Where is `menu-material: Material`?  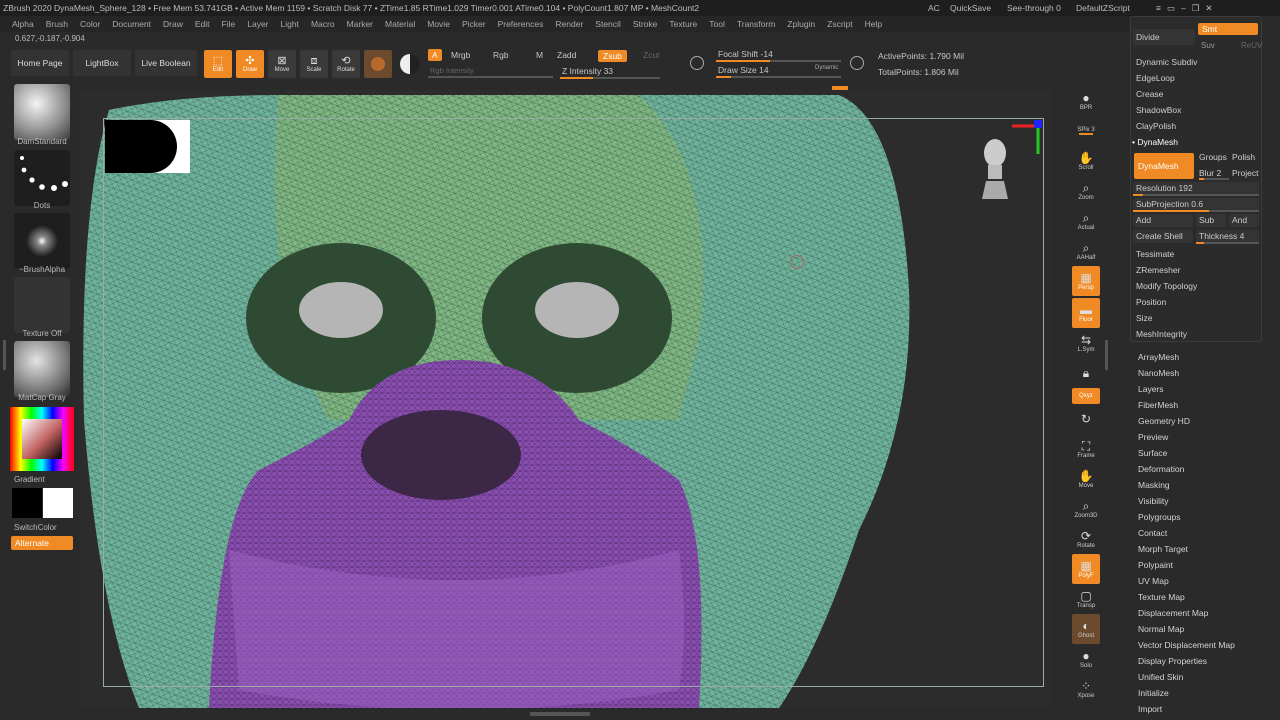
menu-material: Material is located at coordinates (400, 24).